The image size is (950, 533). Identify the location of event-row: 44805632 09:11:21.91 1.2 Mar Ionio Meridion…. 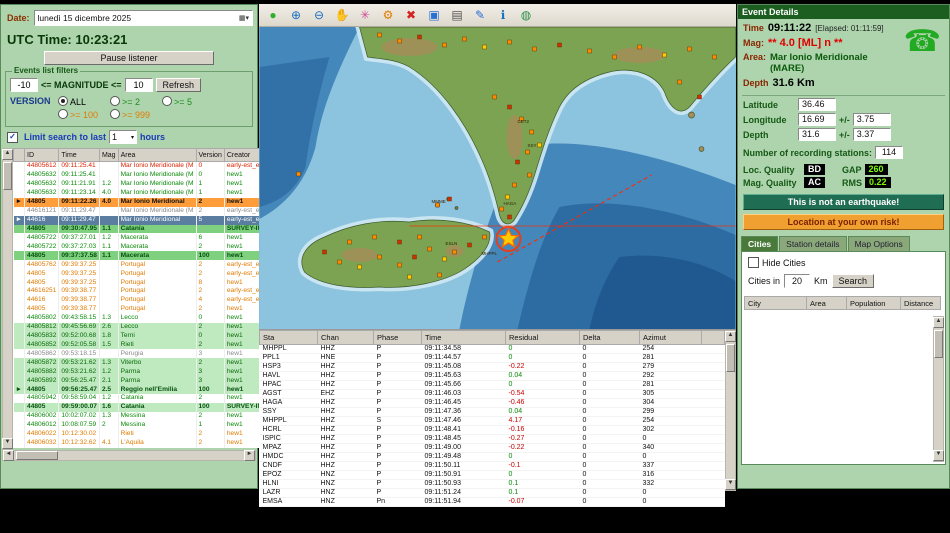
(149, 184).